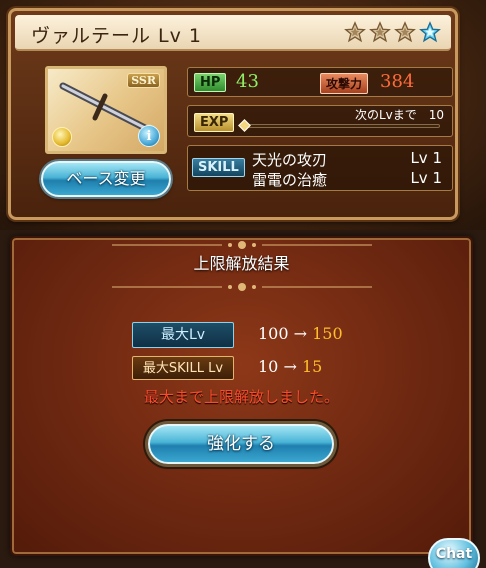 This screenshot has width=486, height=568. I want to click on light-element-icon, so click(62, 137).